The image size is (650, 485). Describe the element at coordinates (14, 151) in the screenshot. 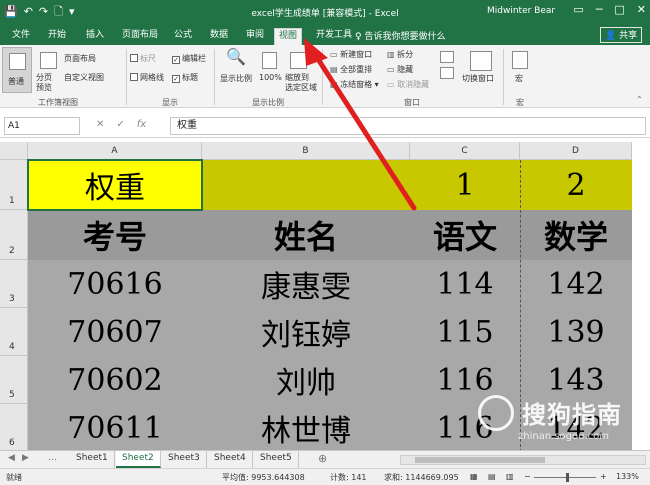

I see `select-all-corner` at that location.